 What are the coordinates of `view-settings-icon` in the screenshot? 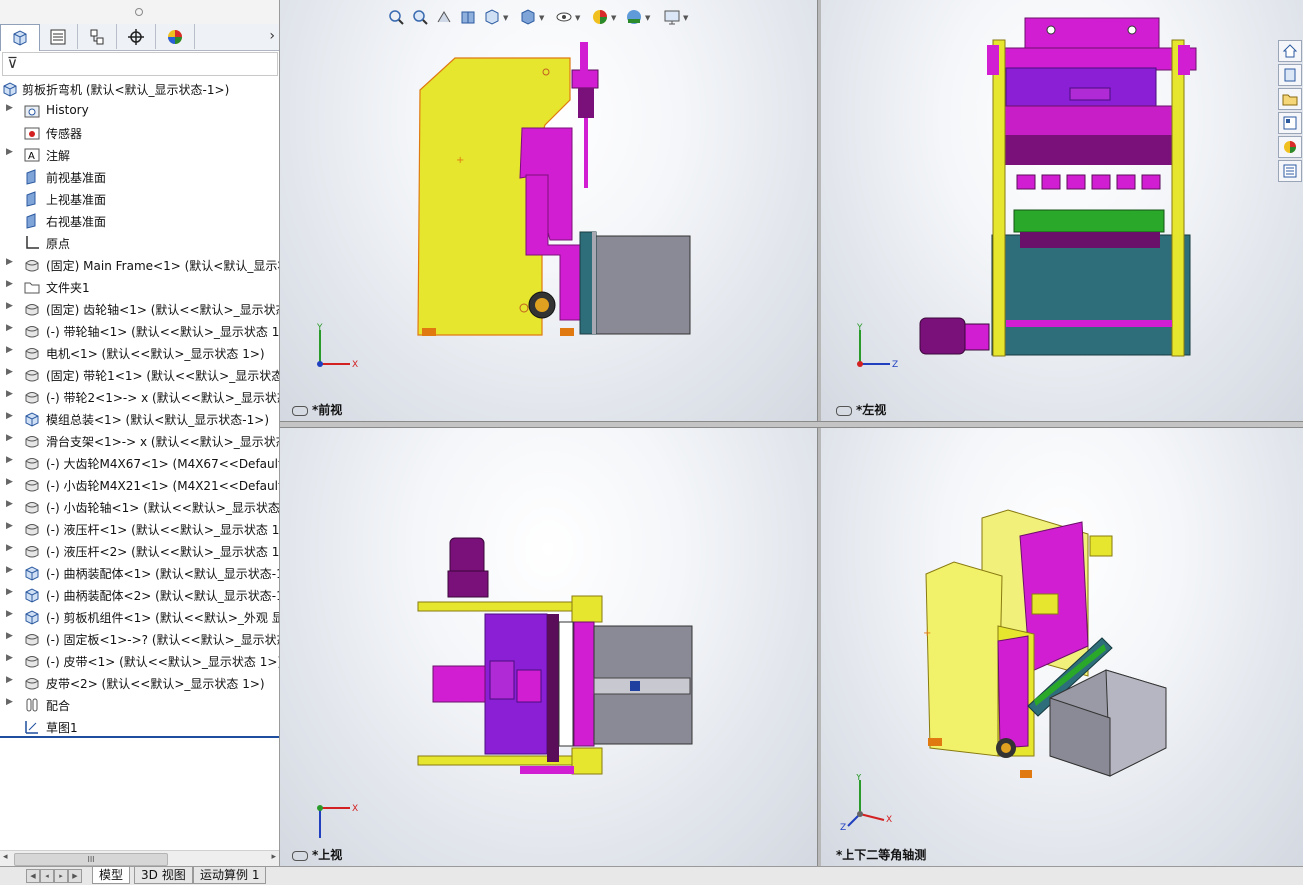 It's located at (672, 17).